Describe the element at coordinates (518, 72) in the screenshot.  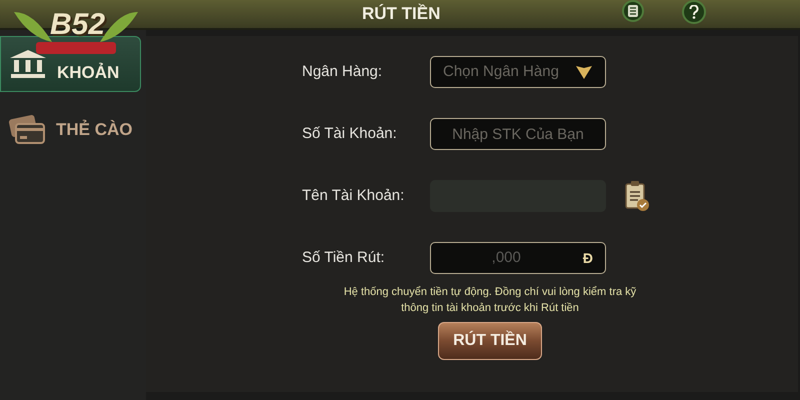
I see `bank-select: Chọn Ngân Hàng` at that location.